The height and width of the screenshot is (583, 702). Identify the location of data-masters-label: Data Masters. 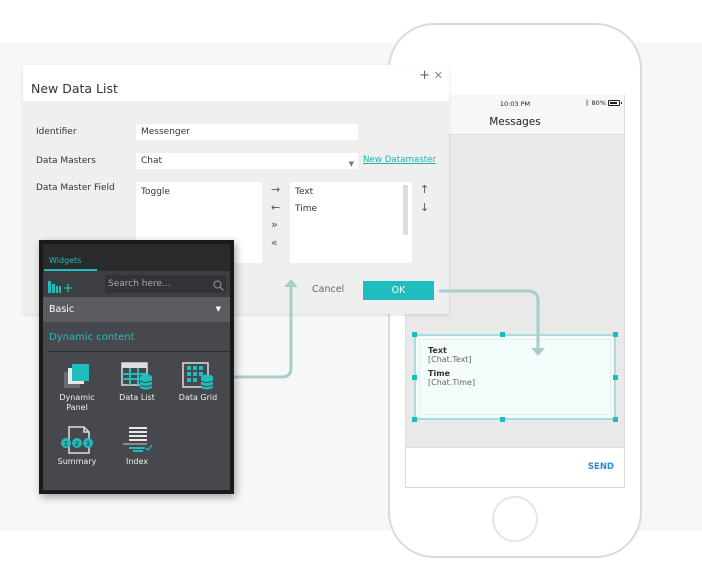
(66, 161).